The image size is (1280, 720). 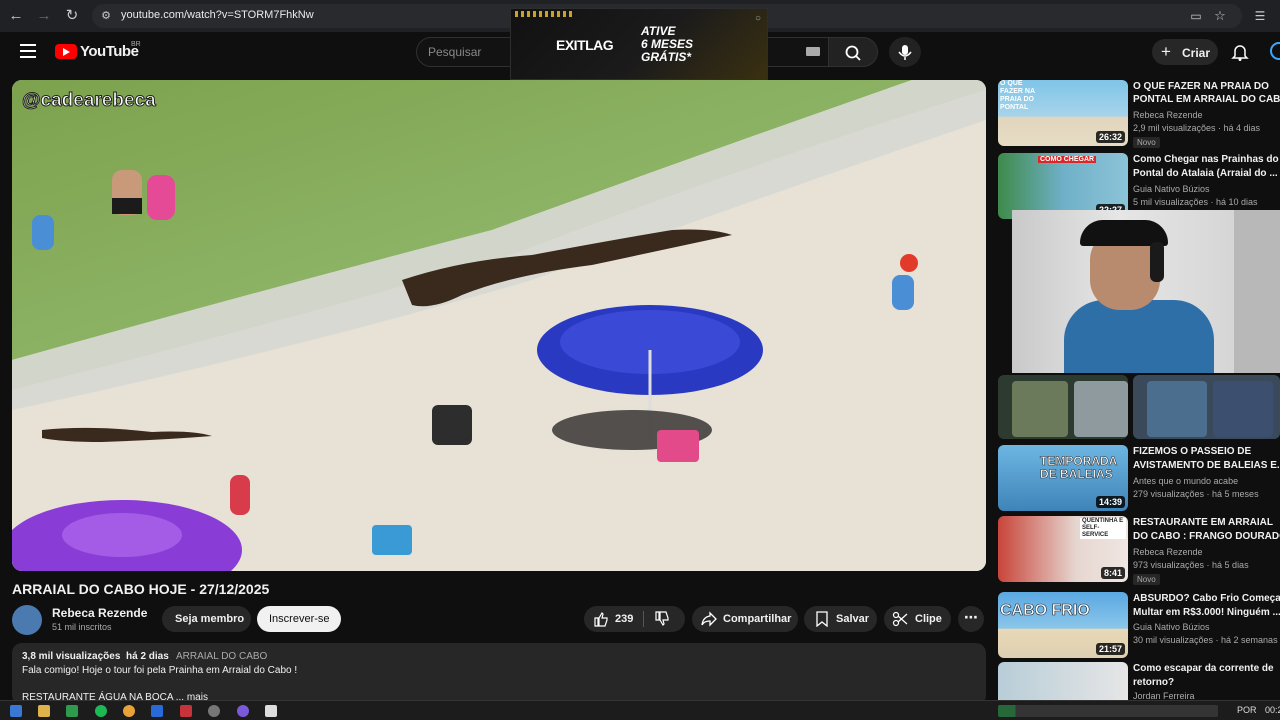 What do you see at coordinates (1103, 528) in the screenshot?
I see `thumbnail-text: QUENTINHA E SELF-SERVICE` at bounding box center [1103, 528].